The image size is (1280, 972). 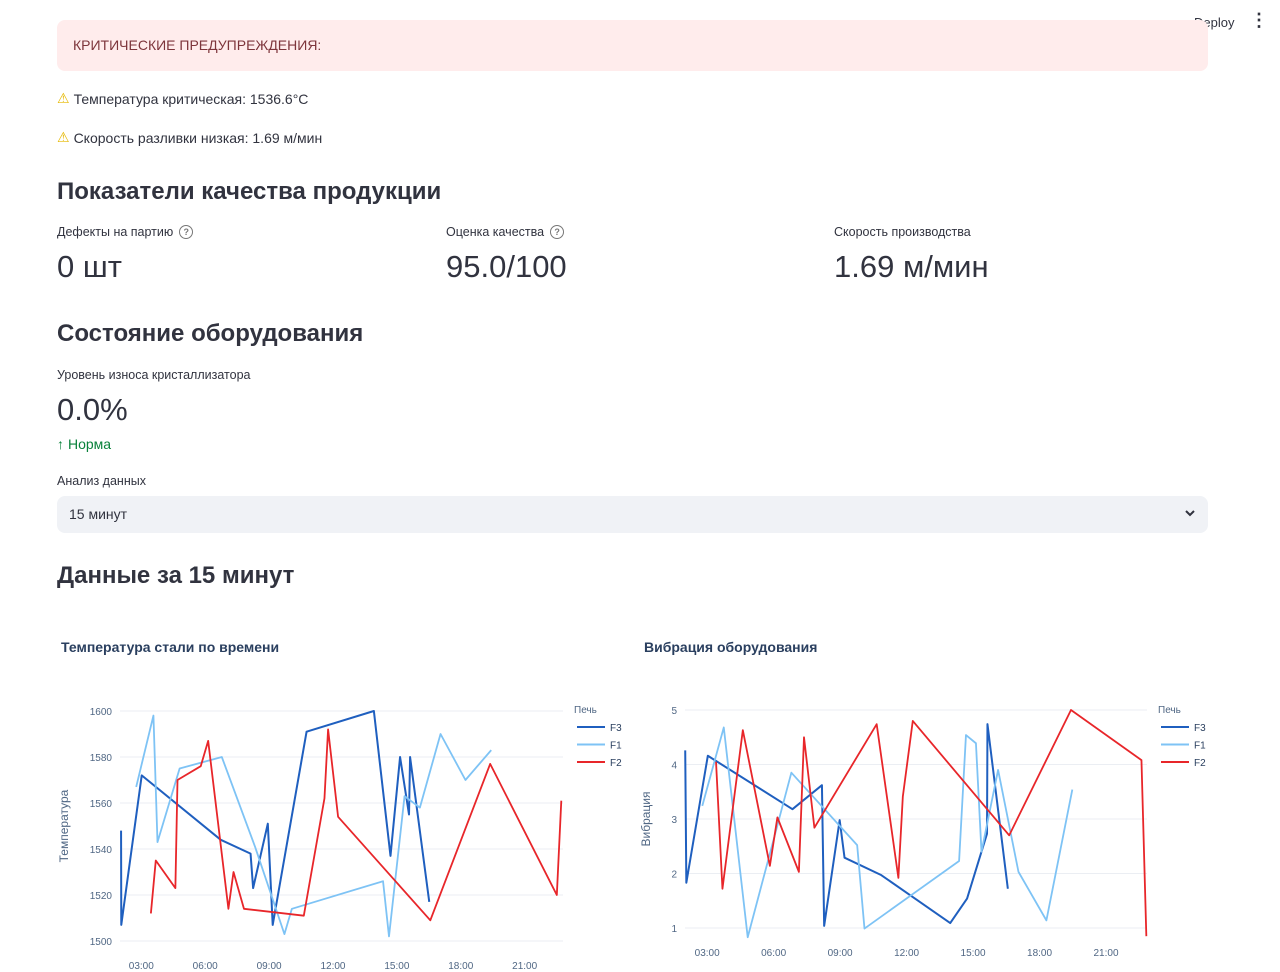 What do you see at coordinates (674, 875) in the screenshot?
I see `y-tick-label: 2` at bounding box center [674, 875].